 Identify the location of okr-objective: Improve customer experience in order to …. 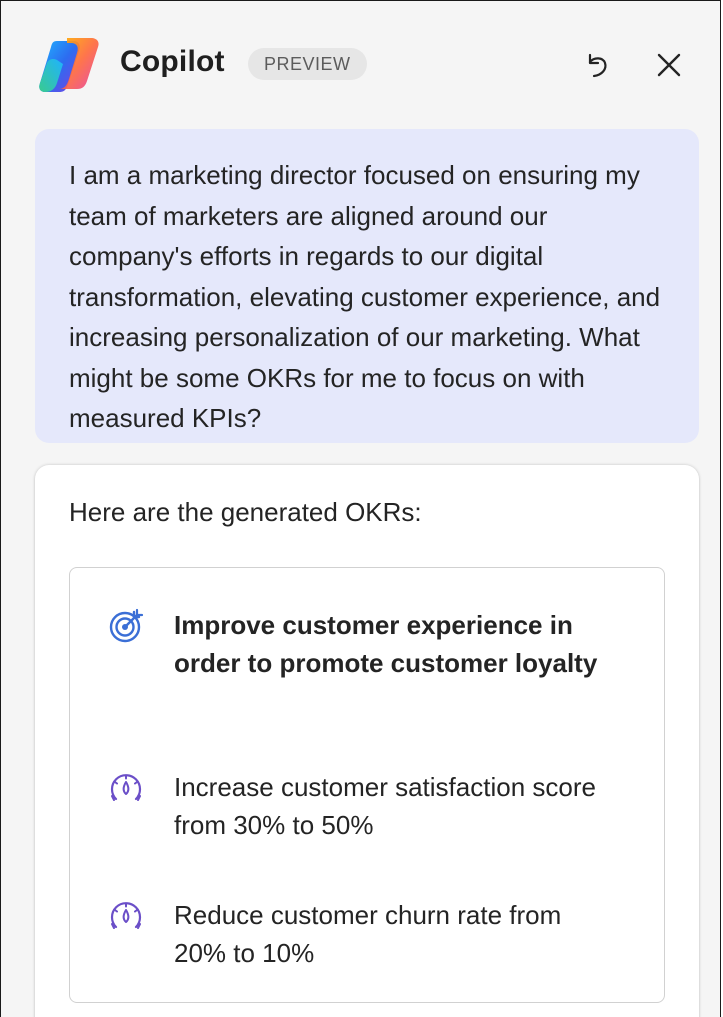
(361, 644).